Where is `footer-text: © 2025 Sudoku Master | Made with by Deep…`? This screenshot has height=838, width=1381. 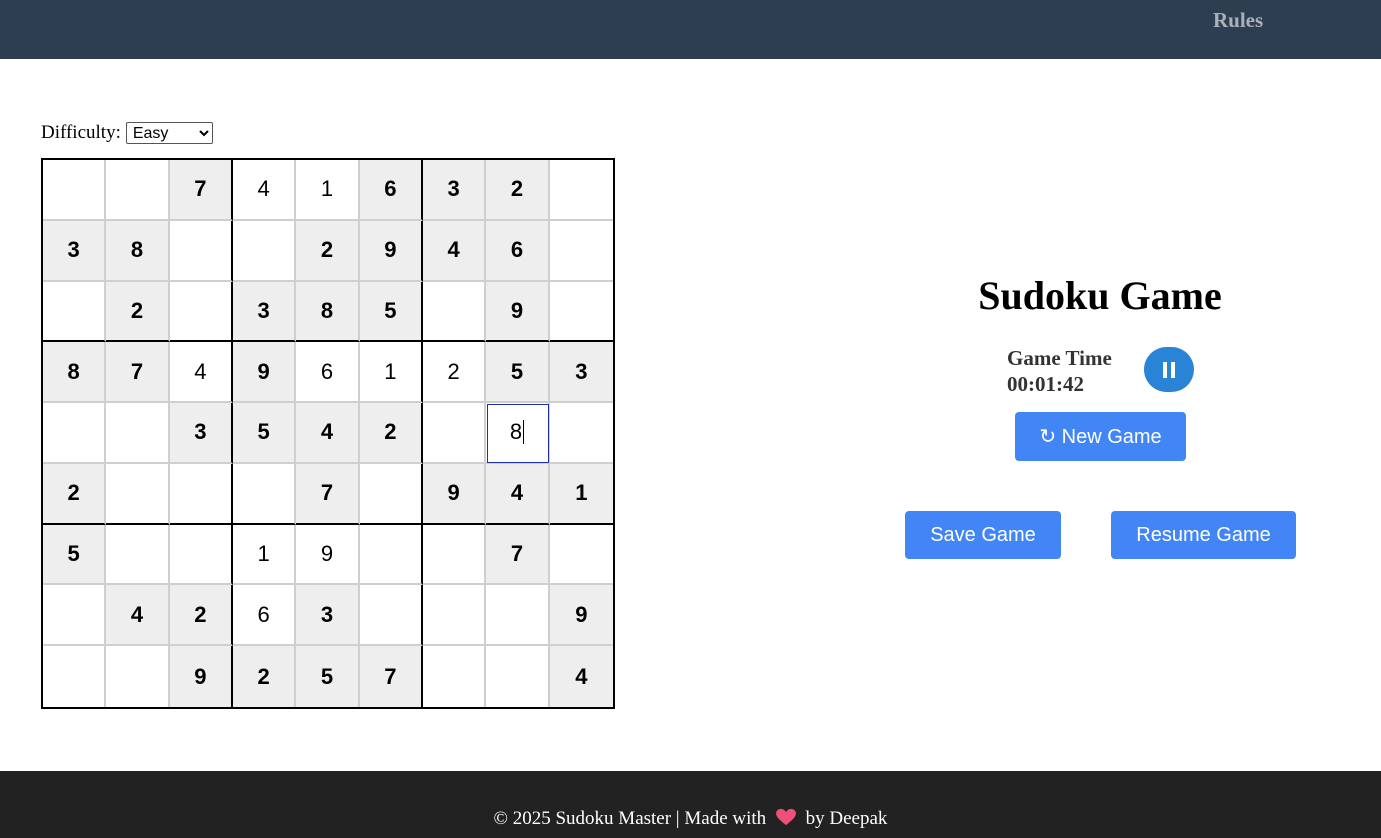 footer-text: © 2025 Sudoku Master | Made with by Deep… is located at coordinates (690, 819).